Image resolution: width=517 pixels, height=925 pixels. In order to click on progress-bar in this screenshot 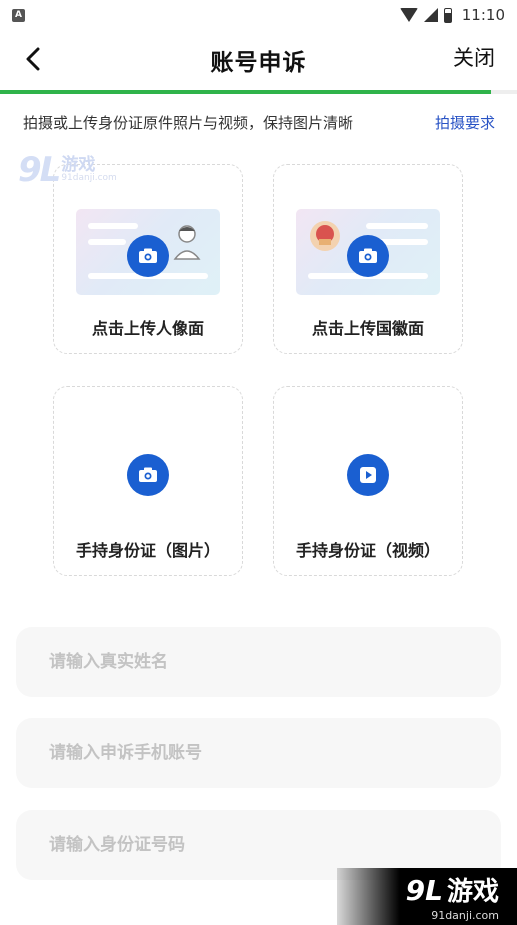, I will do `click(258, 92)`.